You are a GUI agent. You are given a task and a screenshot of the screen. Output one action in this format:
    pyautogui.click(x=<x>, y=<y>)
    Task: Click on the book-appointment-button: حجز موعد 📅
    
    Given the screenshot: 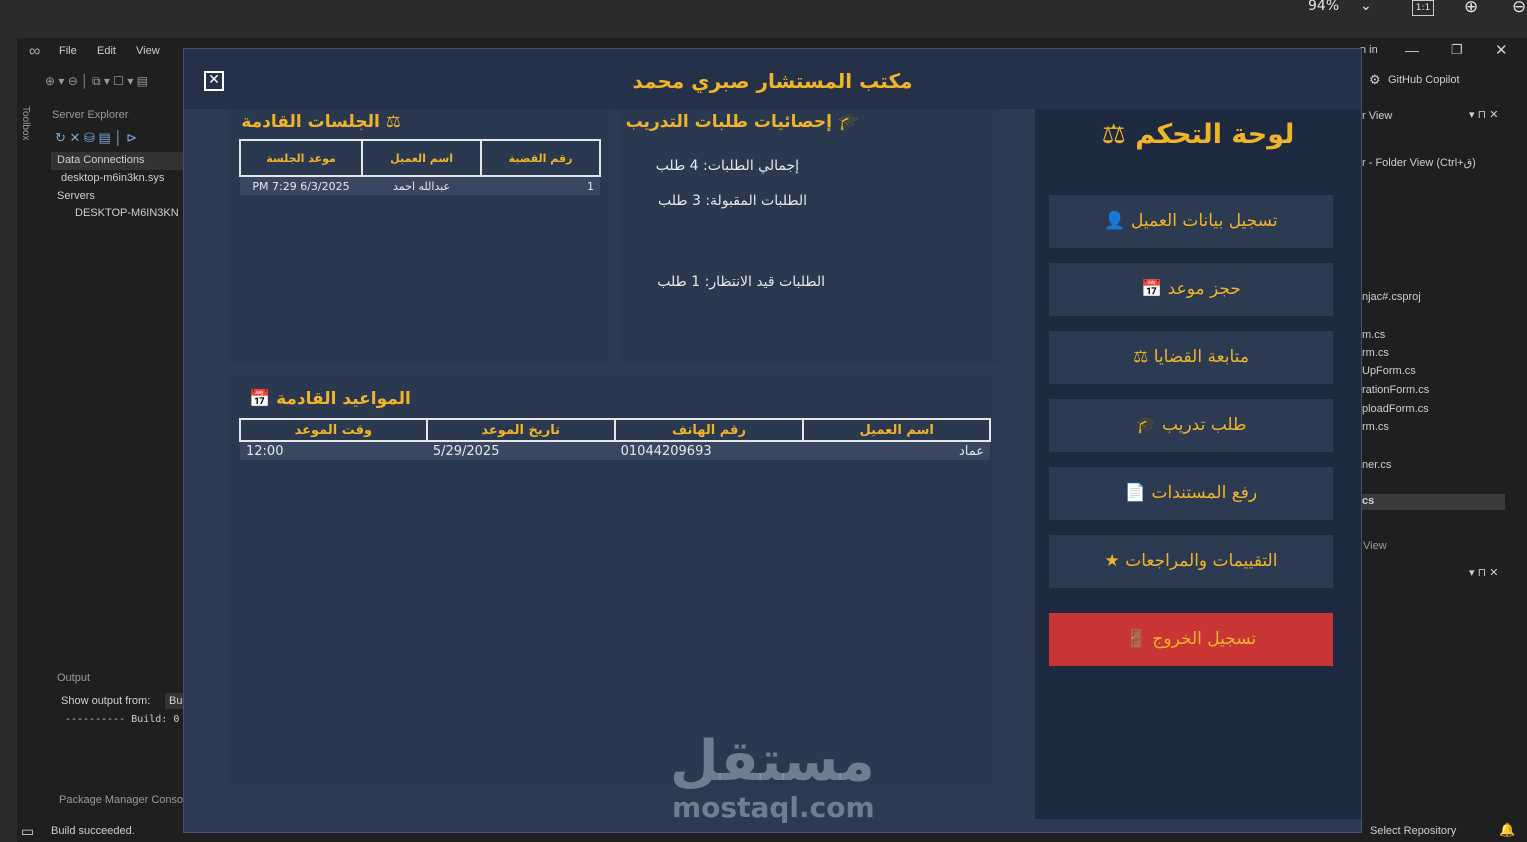 What is the action you would take?
    pyautogui.click(x=1191, y=289)
    